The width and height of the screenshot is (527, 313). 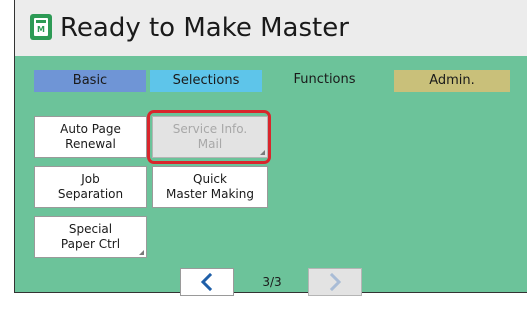 What do you see at coordinates (204, 28) in the screenshot?
I see `page-title: Ready to Make Master` at bounding box center [204, 28].